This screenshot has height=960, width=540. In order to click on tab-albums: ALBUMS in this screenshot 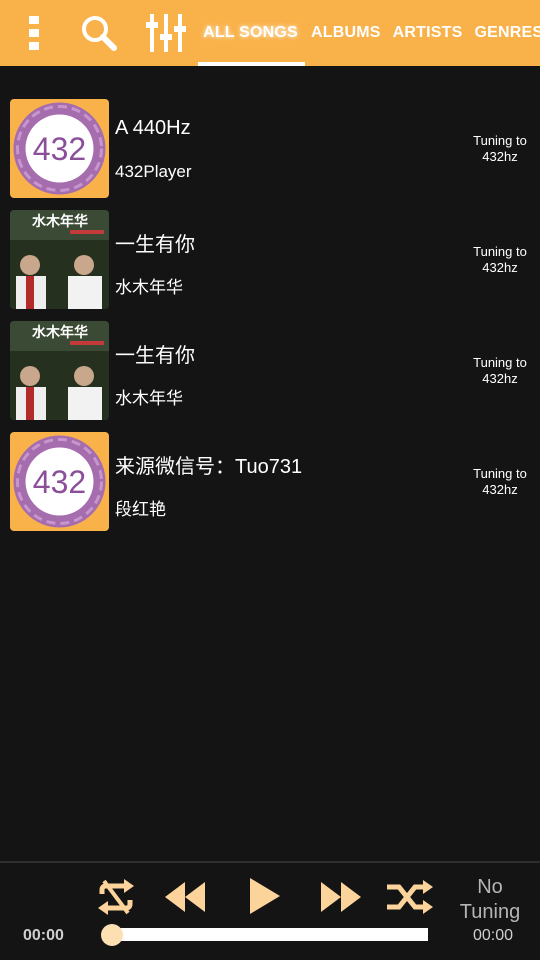, I will do `click(346, 33)`.